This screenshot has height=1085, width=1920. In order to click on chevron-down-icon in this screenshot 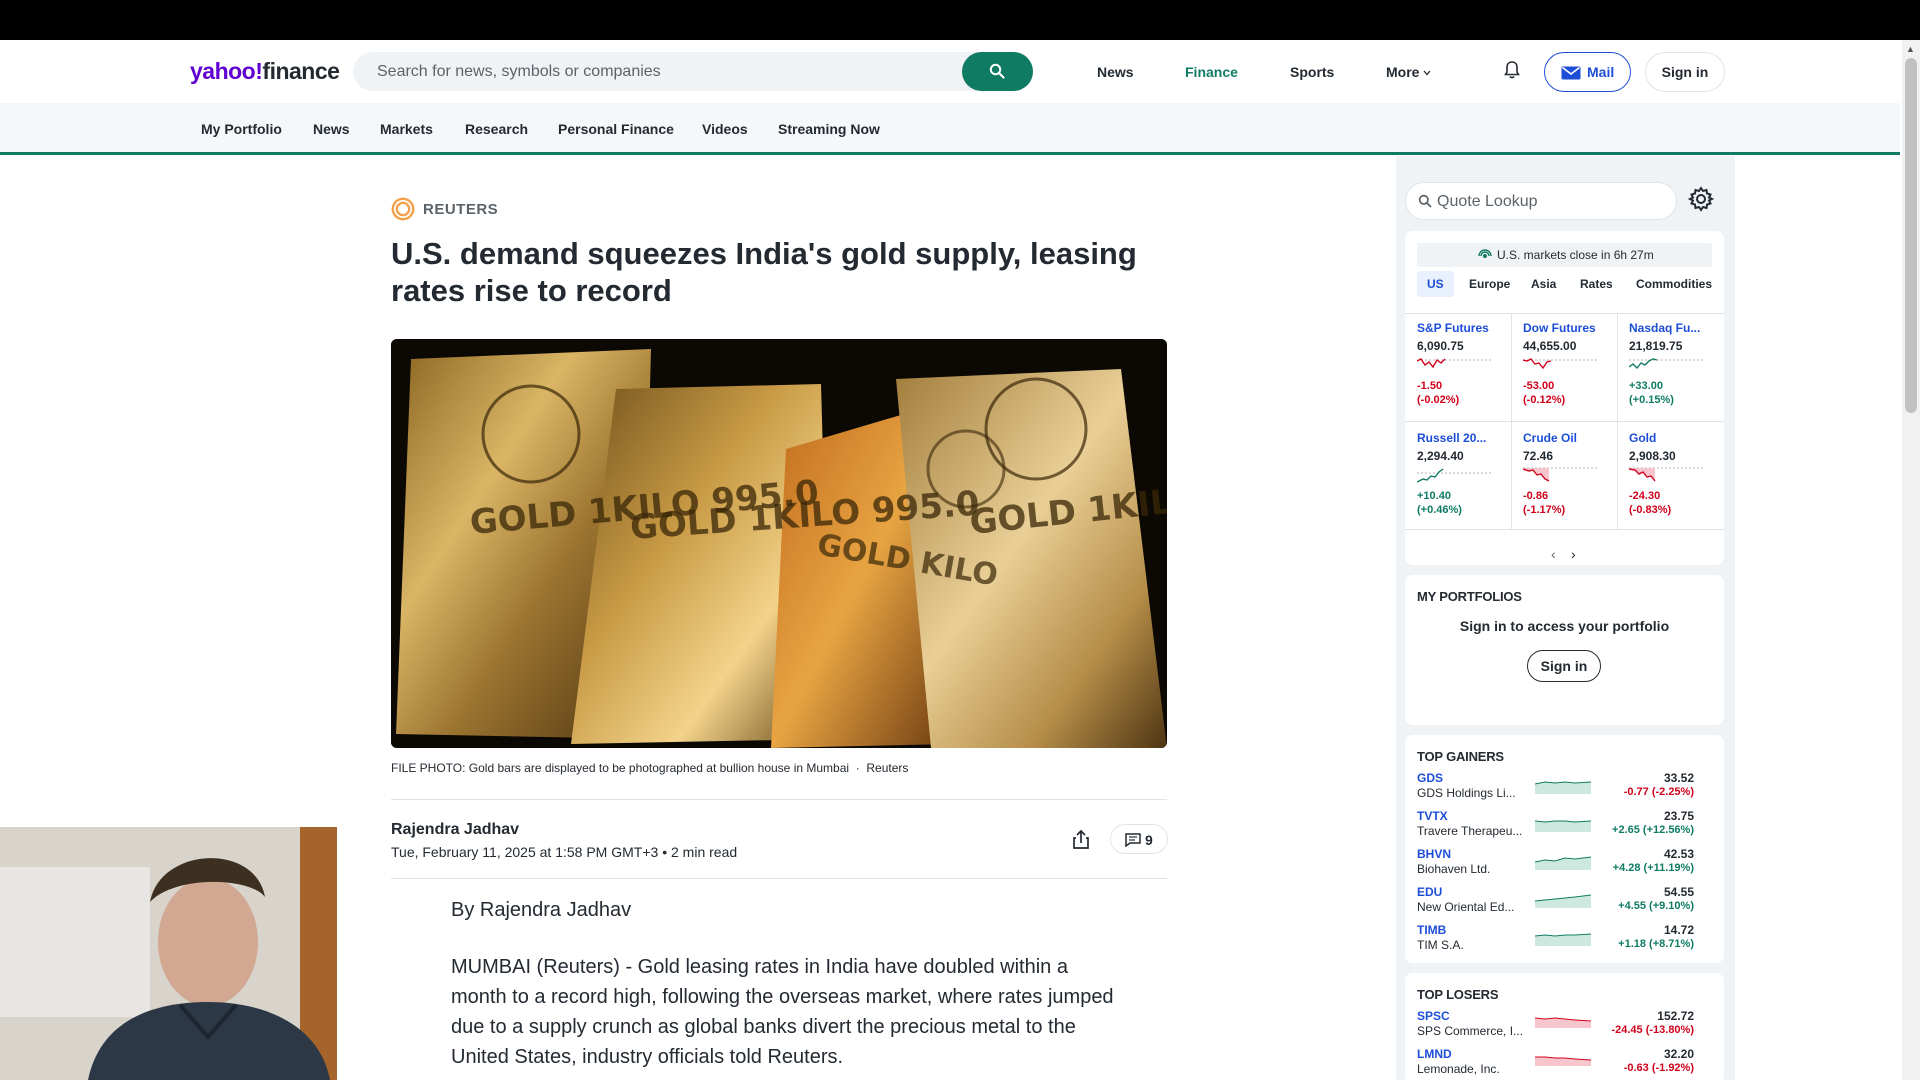, I will do `click(1427, 73)`.